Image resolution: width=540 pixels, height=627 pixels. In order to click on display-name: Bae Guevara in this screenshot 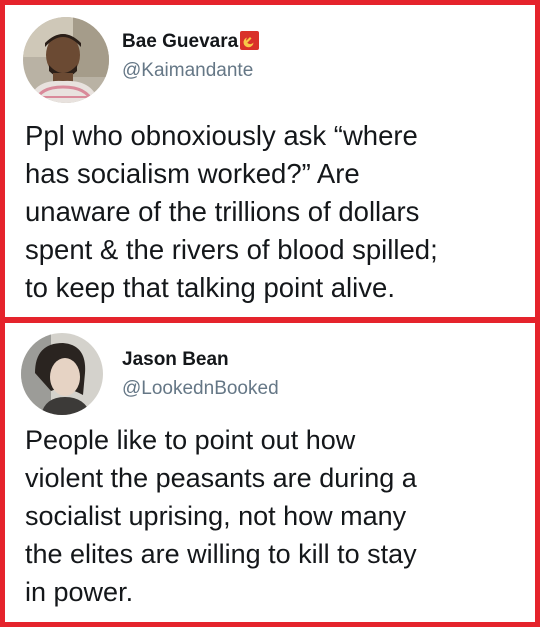, I will do `click(191, 42)`.